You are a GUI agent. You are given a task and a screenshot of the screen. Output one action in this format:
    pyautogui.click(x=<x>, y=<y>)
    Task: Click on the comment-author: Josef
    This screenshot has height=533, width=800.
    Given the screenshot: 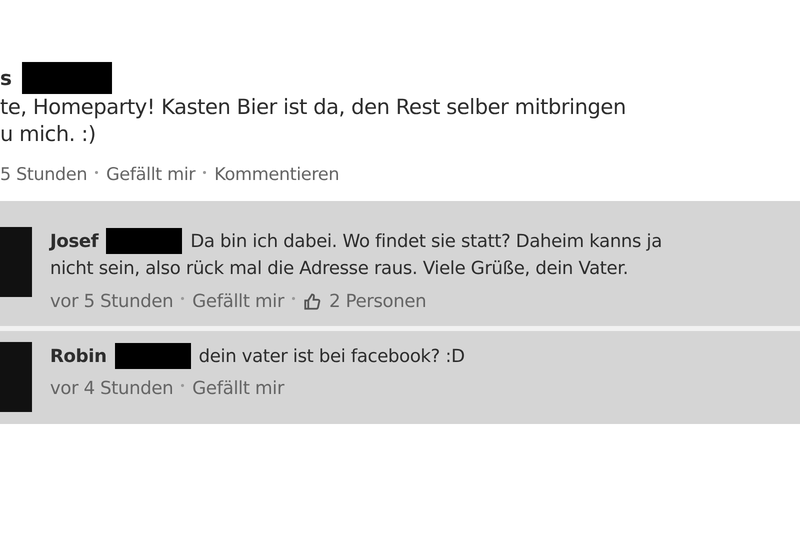 What is the action you would take?
    pyautogui.click(x=74, y=241)
    